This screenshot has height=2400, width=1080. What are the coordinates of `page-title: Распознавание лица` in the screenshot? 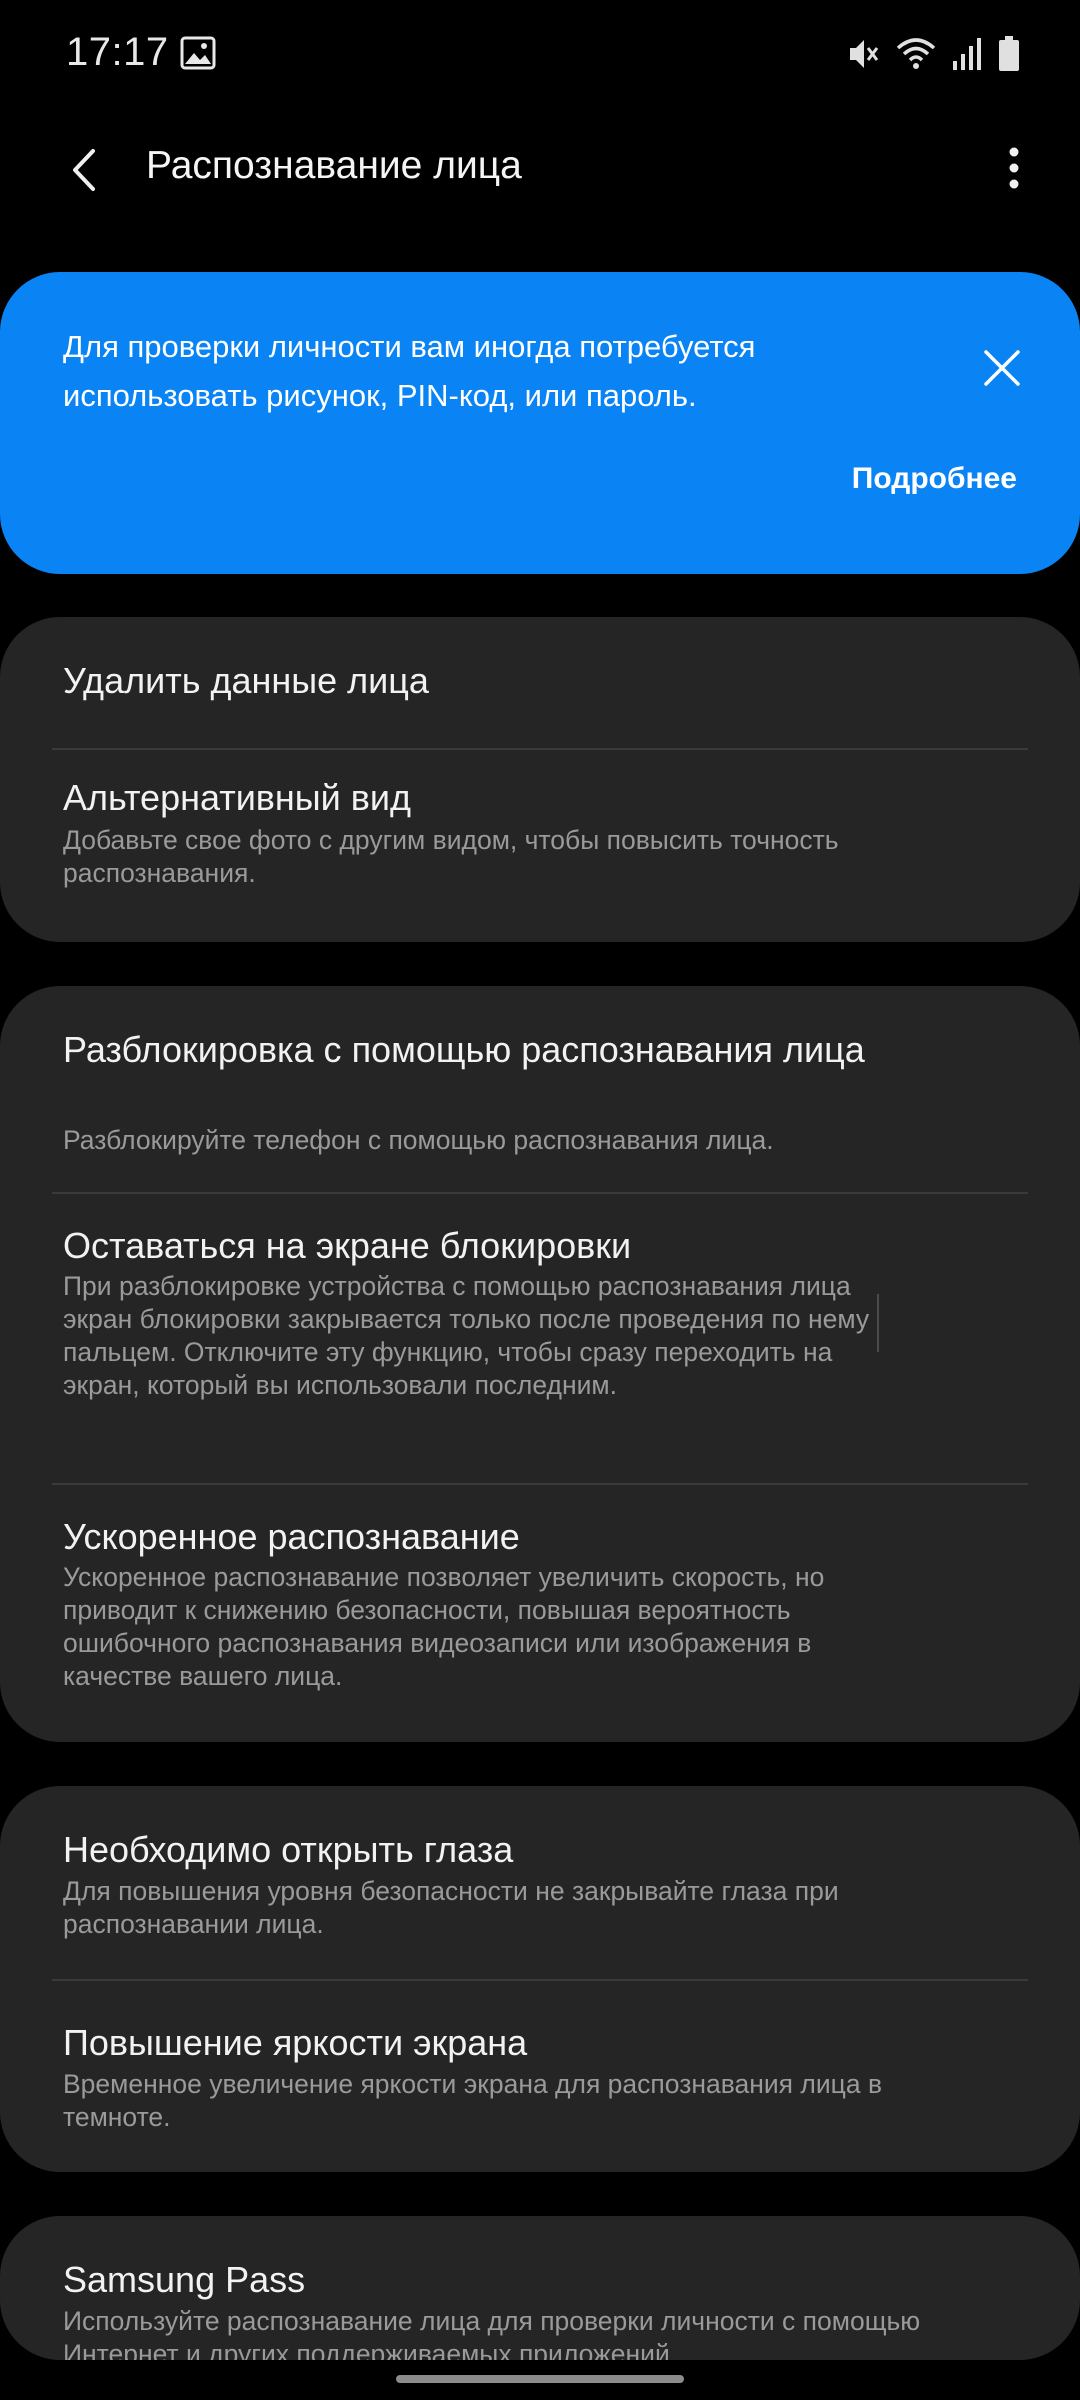 It's located at (334, 165).